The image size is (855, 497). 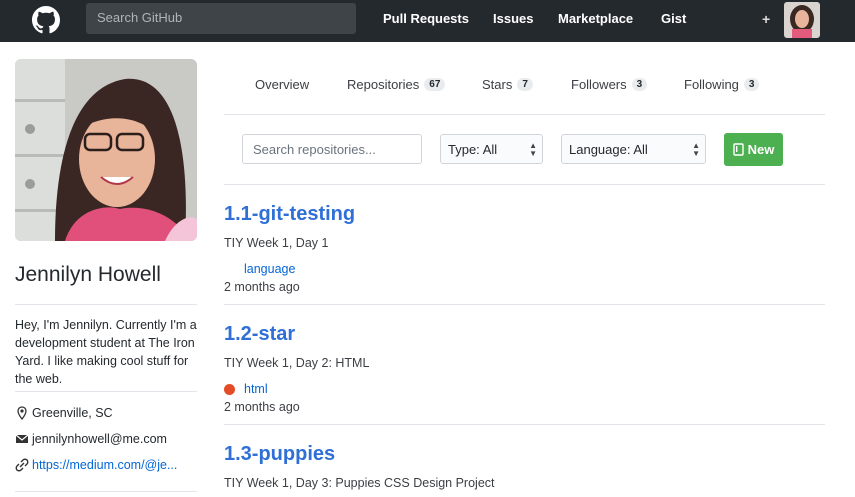 I want to click on tab-stars: Stars 7, so click(x=507, y=84).